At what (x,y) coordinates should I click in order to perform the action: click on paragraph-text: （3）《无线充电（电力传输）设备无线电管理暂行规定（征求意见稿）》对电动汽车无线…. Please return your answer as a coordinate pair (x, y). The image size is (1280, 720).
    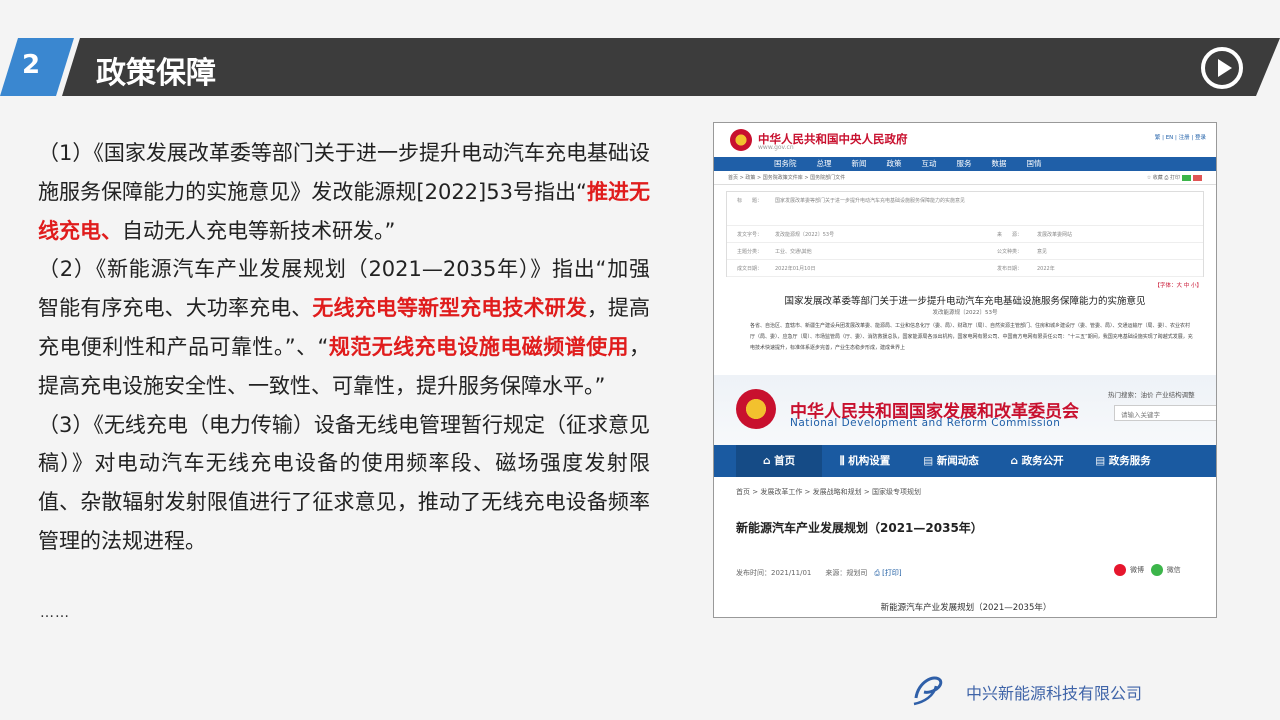
    Looking at the image, I should click on (344, 482).